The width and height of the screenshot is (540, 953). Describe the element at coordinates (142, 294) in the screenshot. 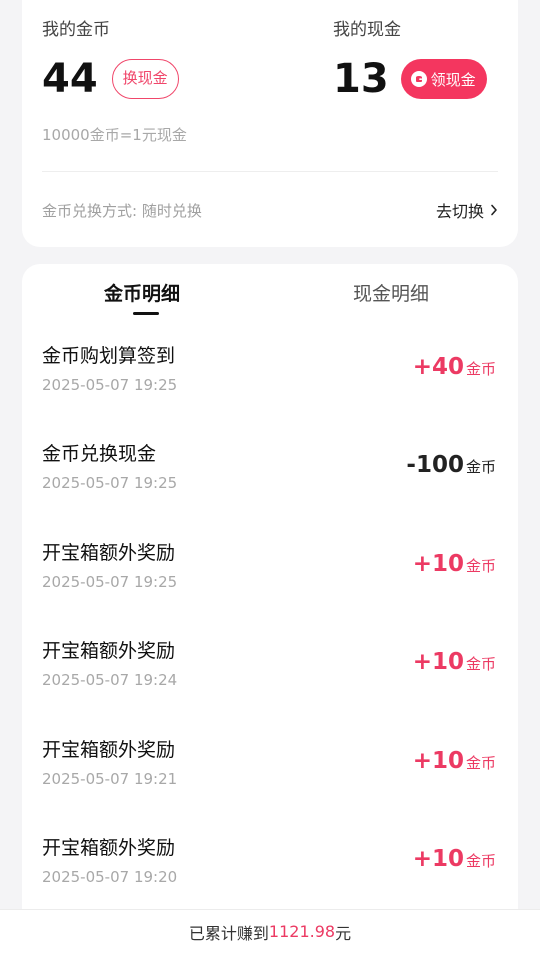

I see `tab-coin-details: 金币明细` at that location.